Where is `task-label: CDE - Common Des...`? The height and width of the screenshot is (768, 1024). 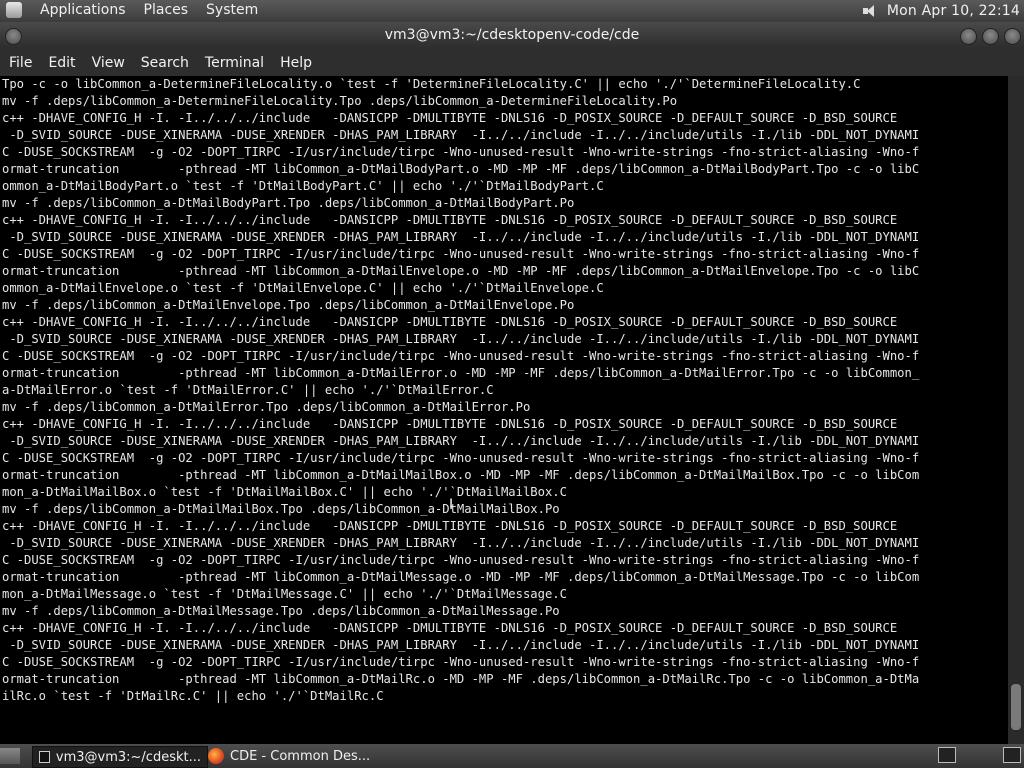
task-label: CDE - Common Des... is located at coordinates (300, 756).